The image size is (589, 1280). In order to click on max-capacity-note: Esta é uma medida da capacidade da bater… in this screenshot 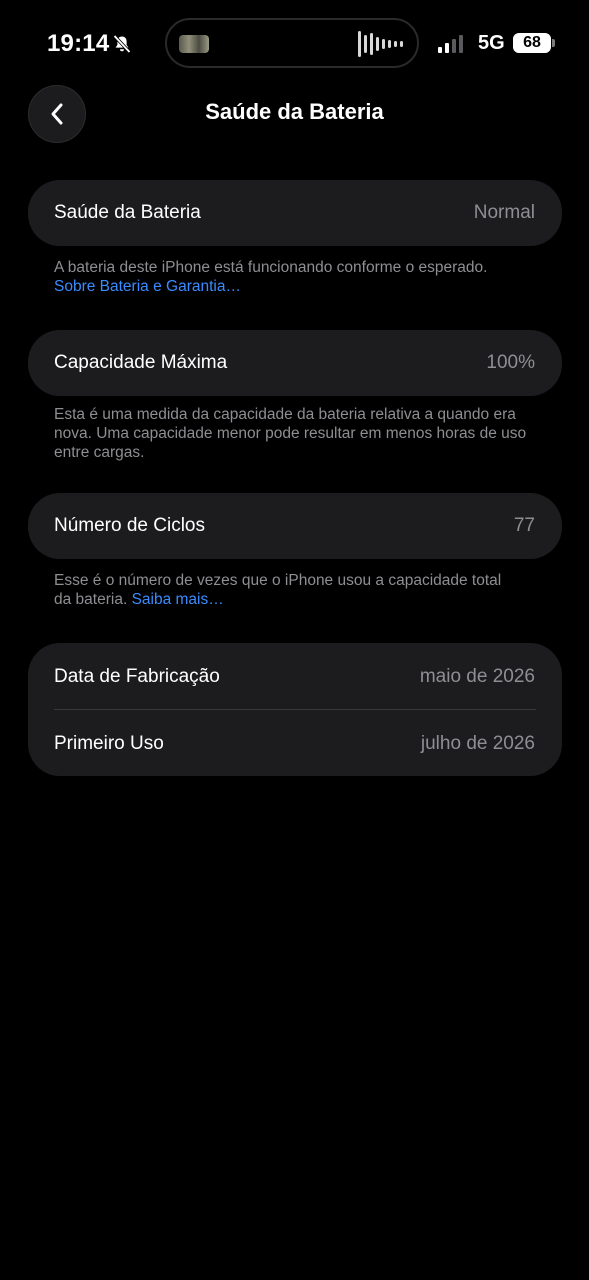, I will do `click(290, 433)`.